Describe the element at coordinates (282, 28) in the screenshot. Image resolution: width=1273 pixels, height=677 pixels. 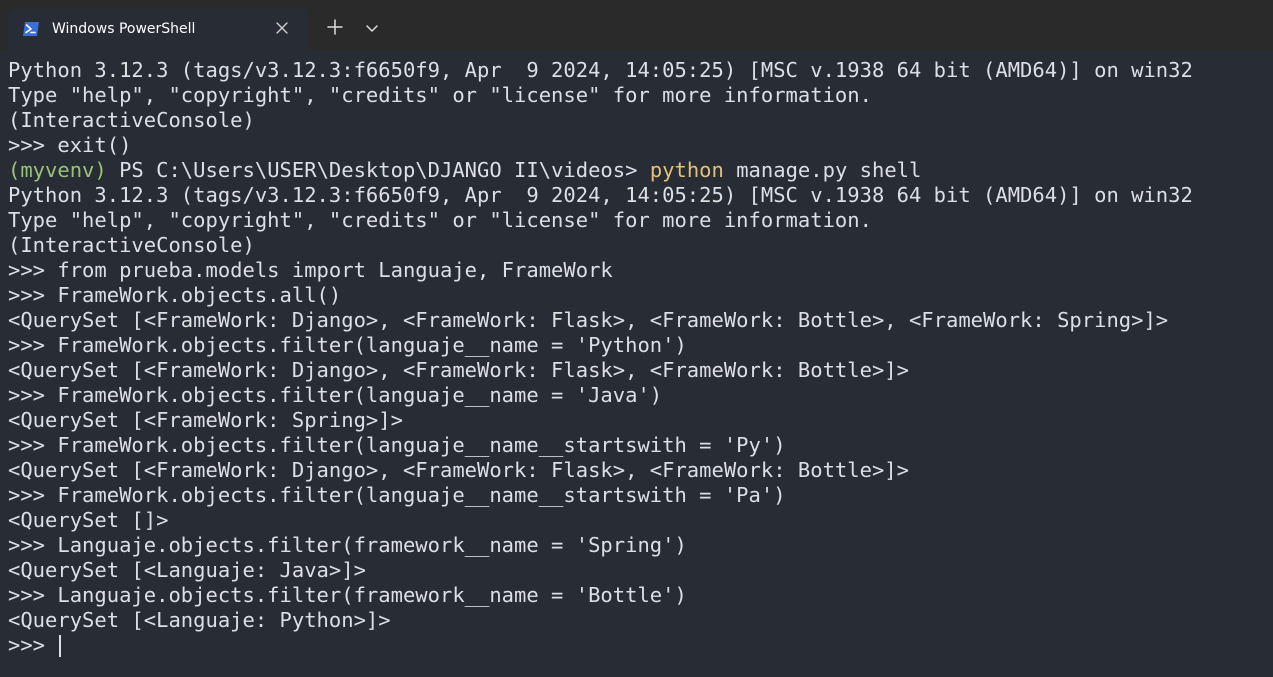
I see `close-icon` at that location.